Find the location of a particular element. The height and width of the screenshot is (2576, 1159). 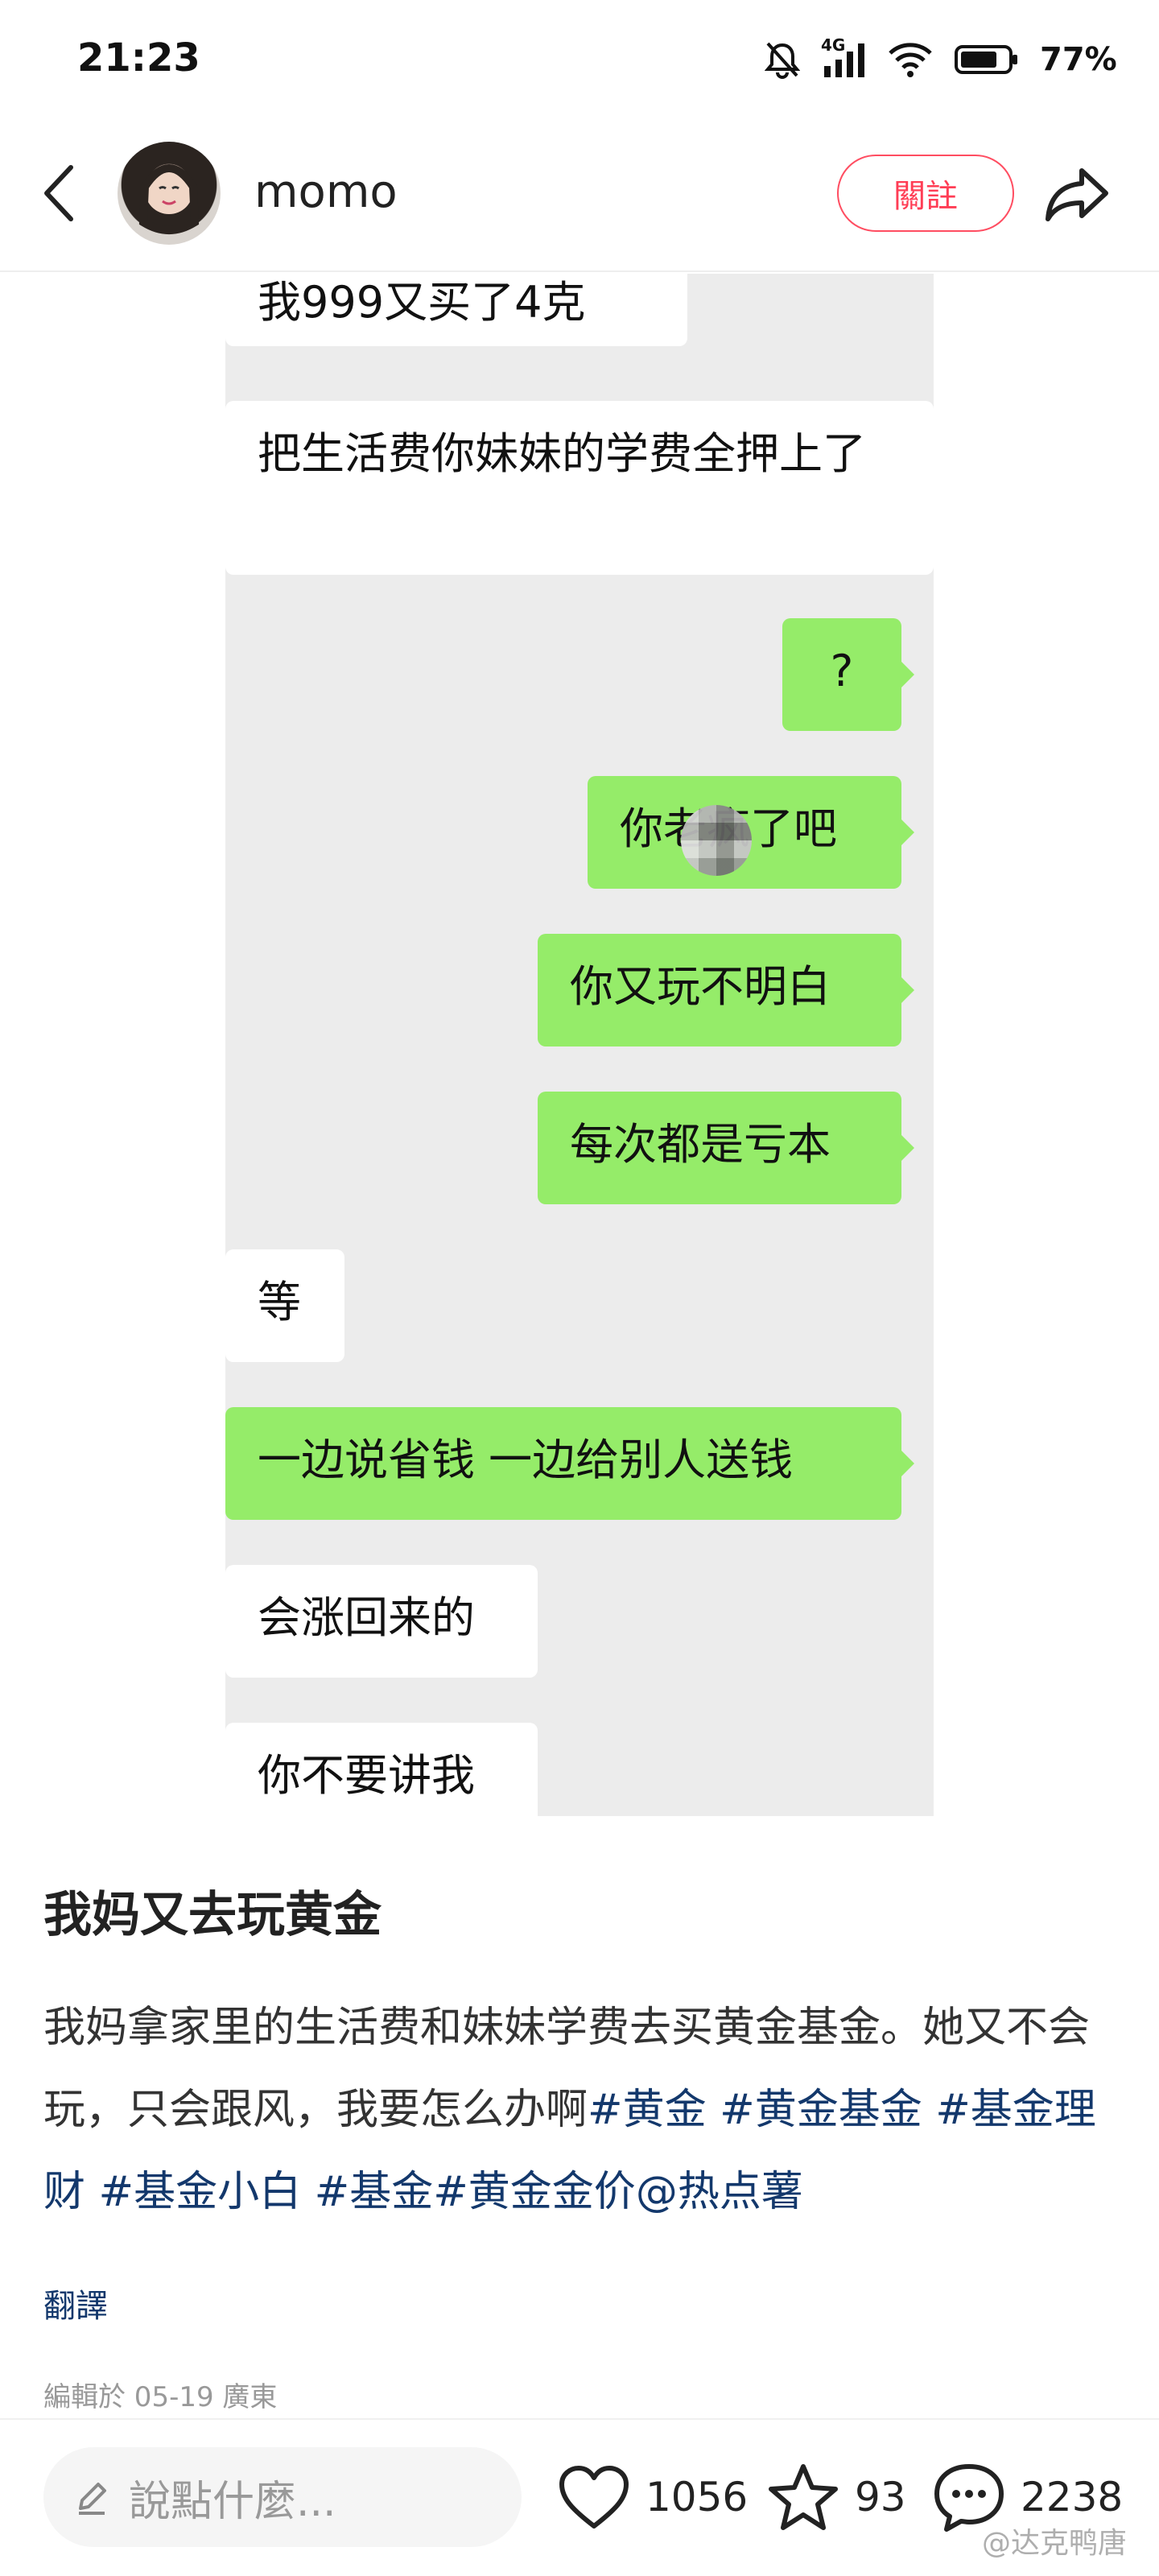

chat-bubble-left: 等 is located at coordinates (284, 1305).